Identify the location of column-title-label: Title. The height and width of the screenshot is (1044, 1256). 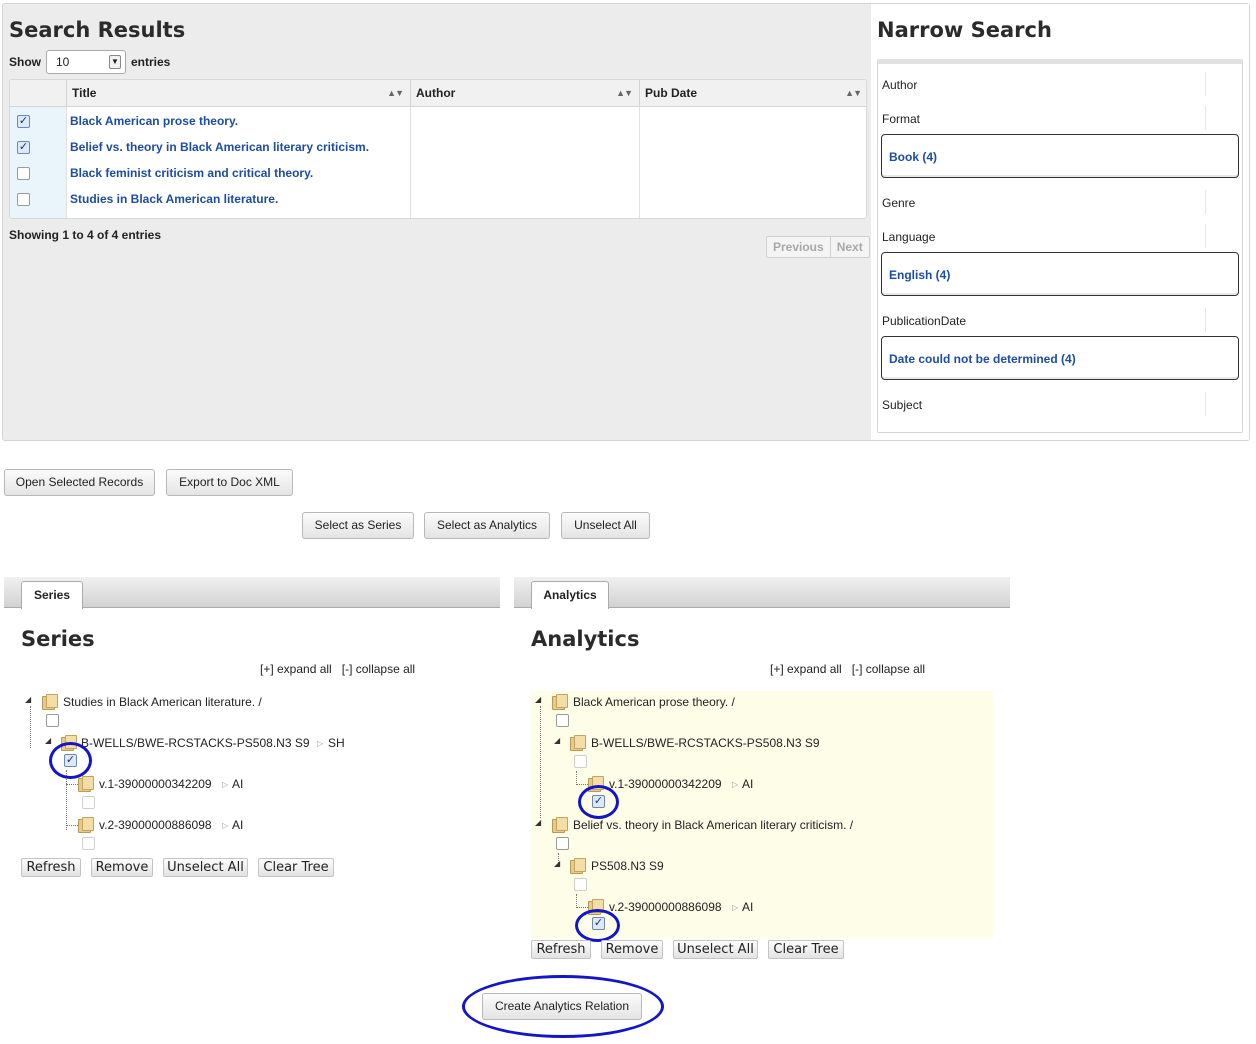
(84, 93).